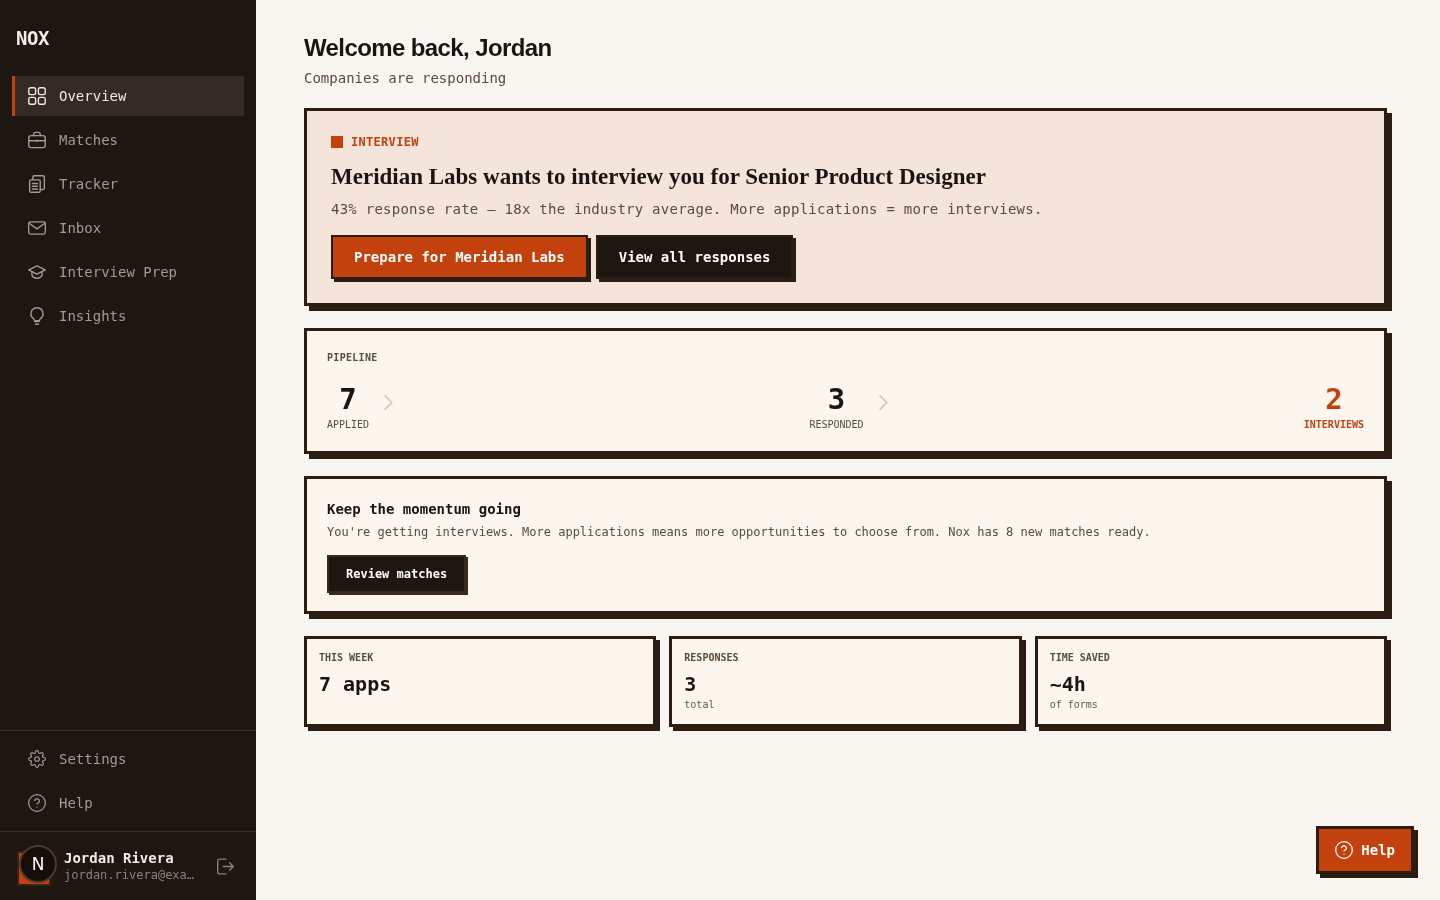  I want to click on page-subtitle: Companies are responding, so click(406, 78).